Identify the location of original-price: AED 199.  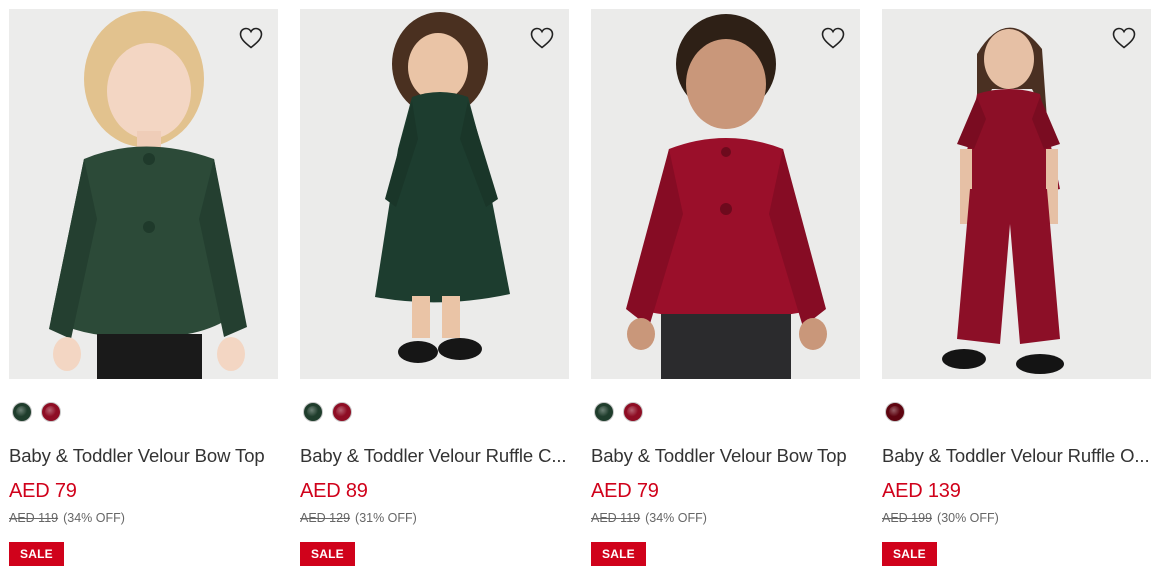
(907, 518).